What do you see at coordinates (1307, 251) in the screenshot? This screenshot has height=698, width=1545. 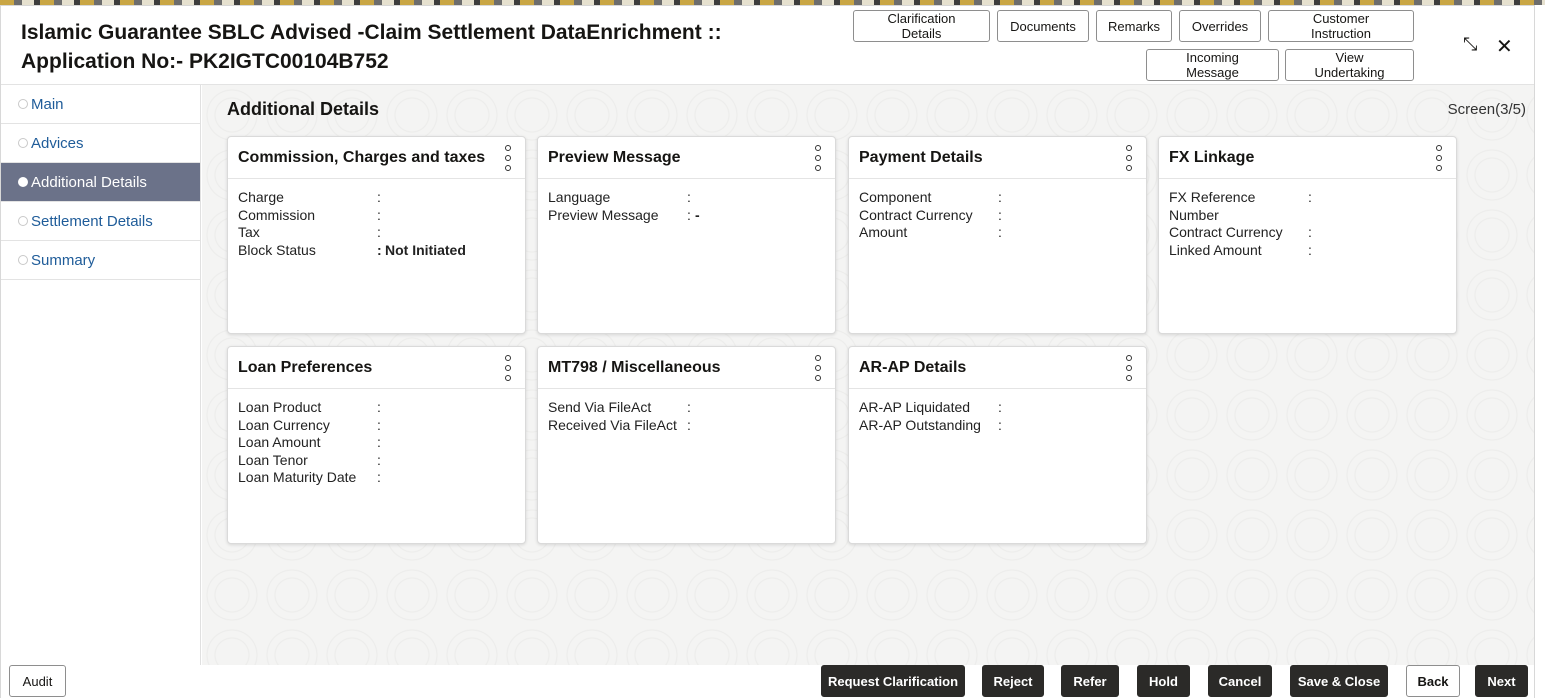 I see `field-row: Linked Amount:` at bounding box center [1307, 251].